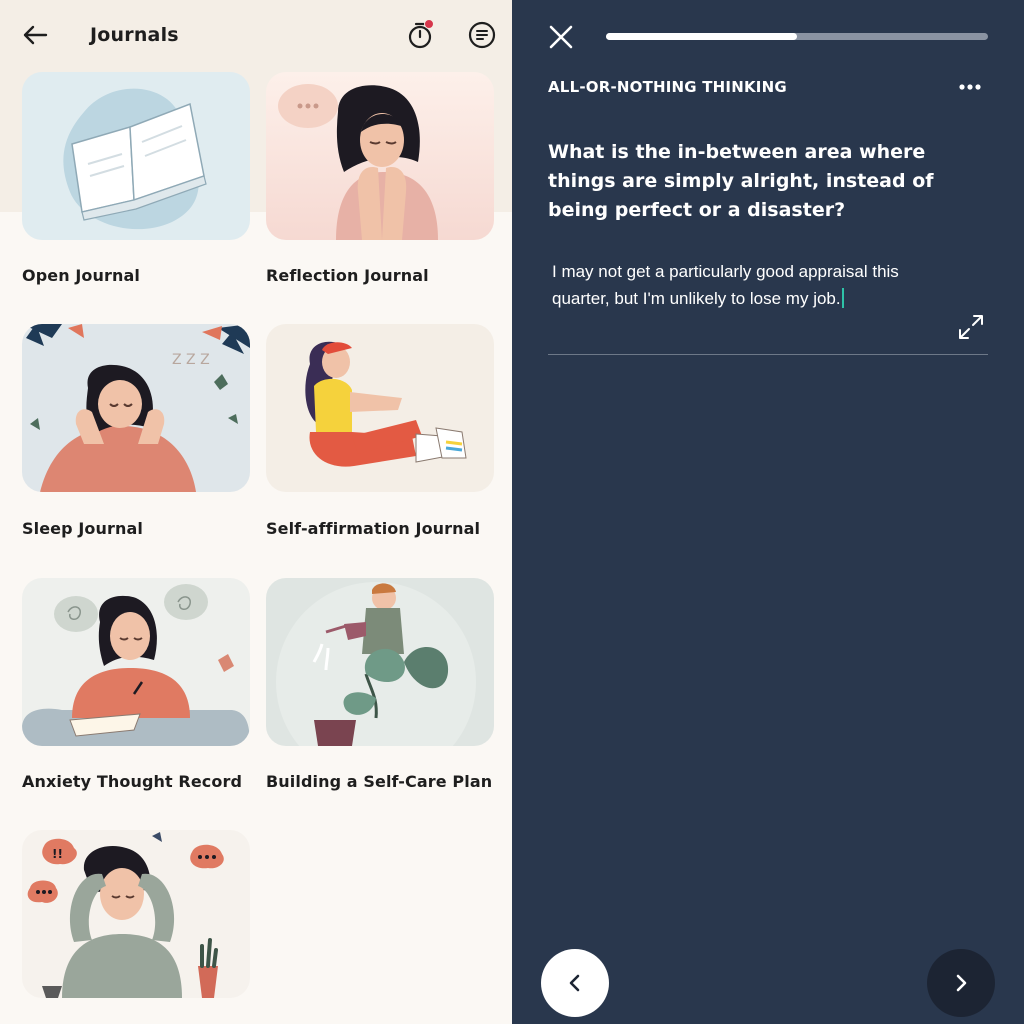 This screenshot has width=1024, height=1024. Describe the element at coordinates (971, 327) in the screenshot. I see `expand-icon` at that location.